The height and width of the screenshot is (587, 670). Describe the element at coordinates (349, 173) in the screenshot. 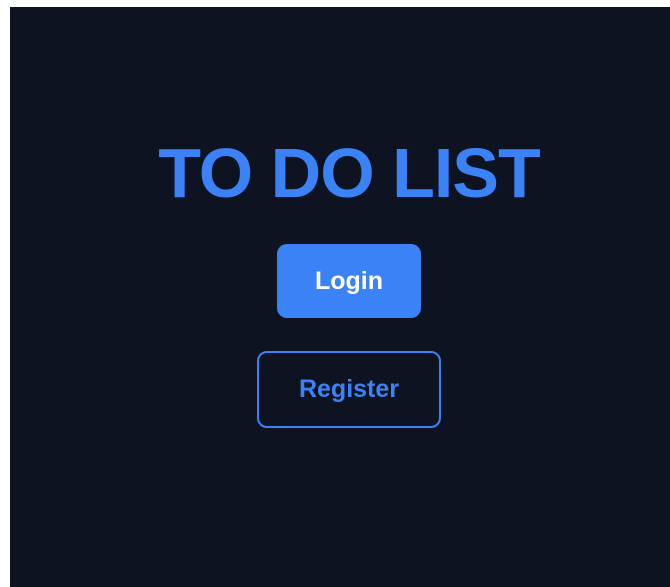

I see `page-title: TO DO LIST` at that location.